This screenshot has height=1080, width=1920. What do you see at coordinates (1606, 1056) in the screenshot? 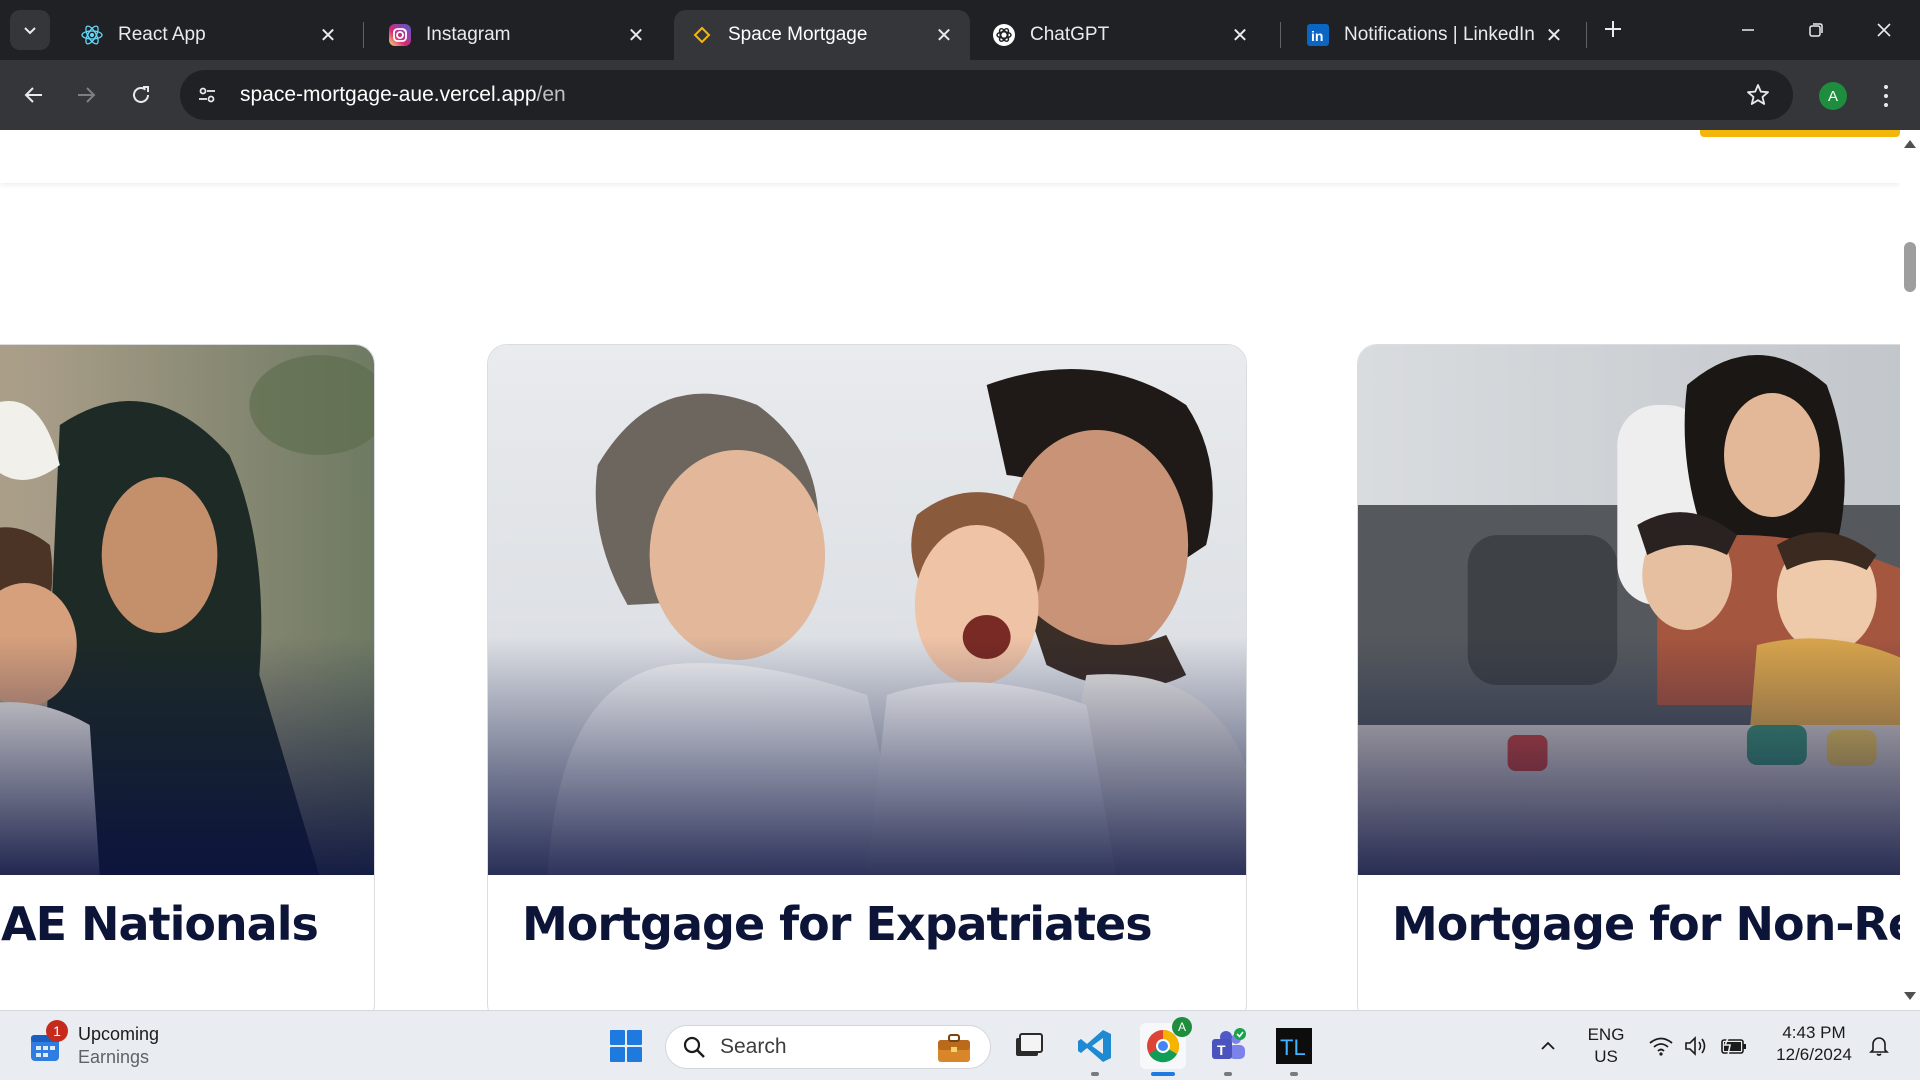
I see `language-region: US` at bounding box center [1606, 1056].